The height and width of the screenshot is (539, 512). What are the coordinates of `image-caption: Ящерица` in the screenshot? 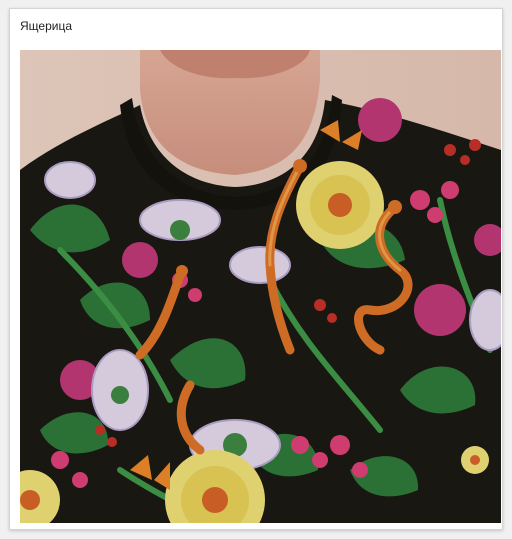 It's located at (46, 26).